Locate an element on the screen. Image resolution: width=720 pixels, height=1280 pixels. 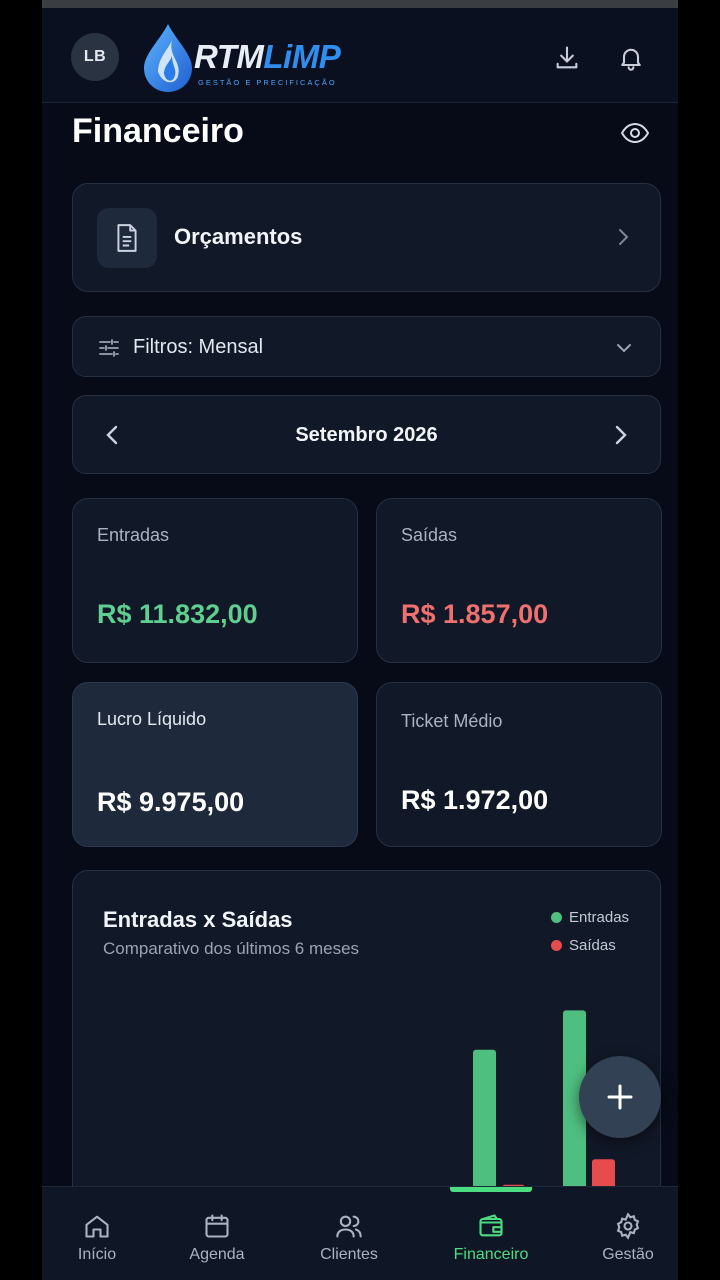
nav-label: Gestão is located at coordinates (628, 1254).